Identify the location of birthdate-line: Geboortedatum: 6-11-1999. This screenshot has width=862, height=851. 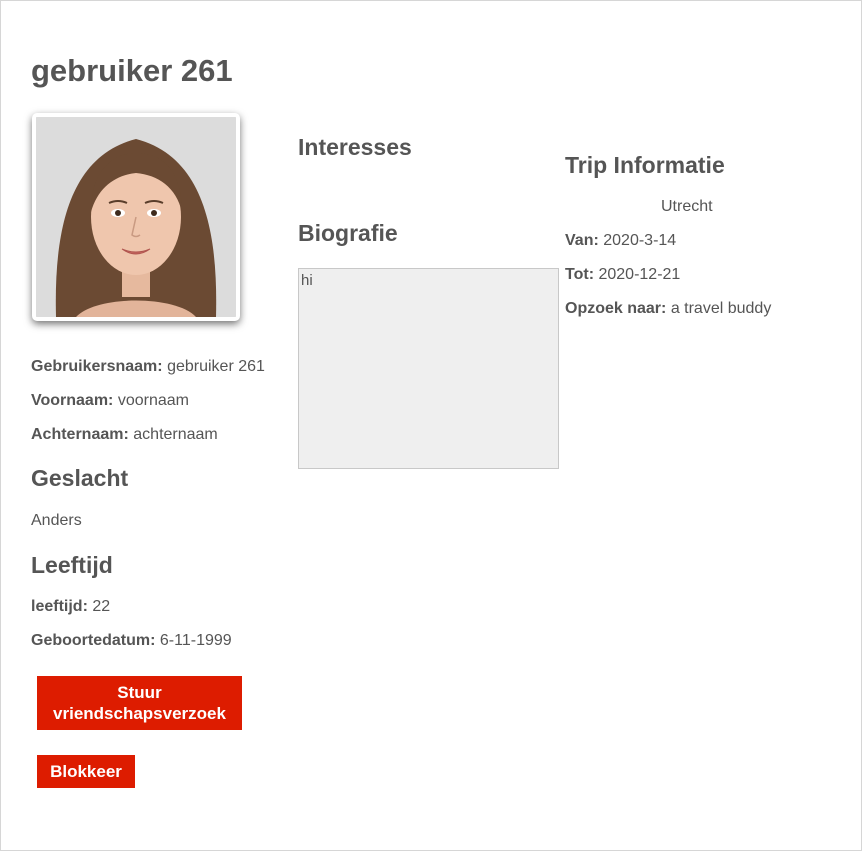
(131, 641).